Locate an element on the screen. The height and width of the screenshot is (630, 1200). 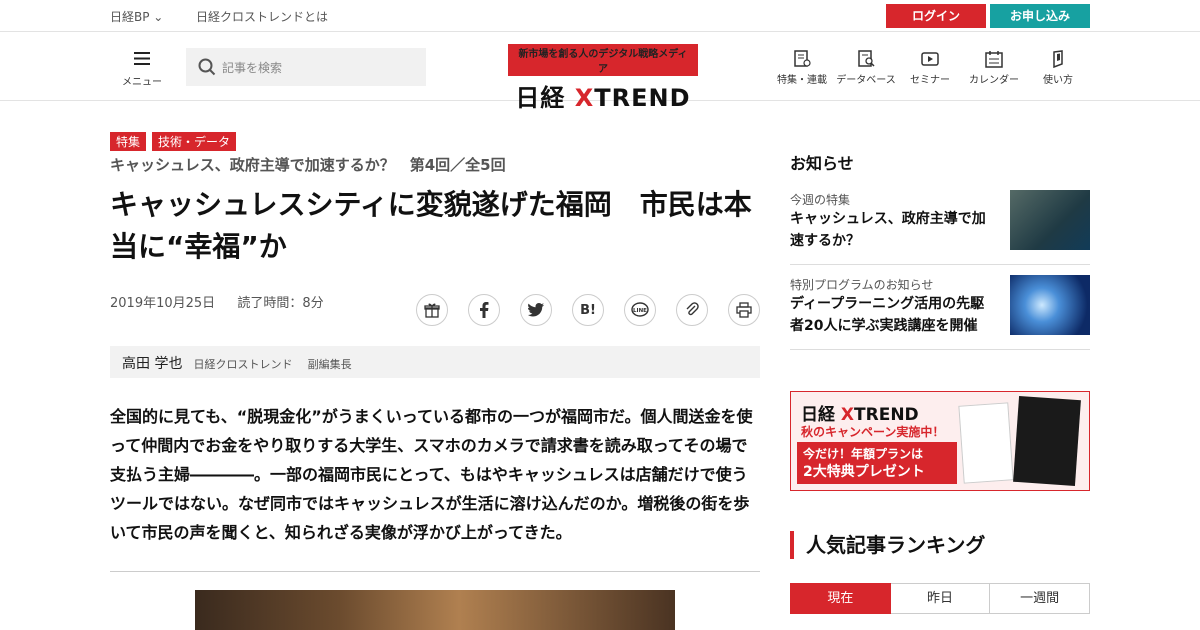
tag-feature: 特集 is located at coordinates (128, 141).